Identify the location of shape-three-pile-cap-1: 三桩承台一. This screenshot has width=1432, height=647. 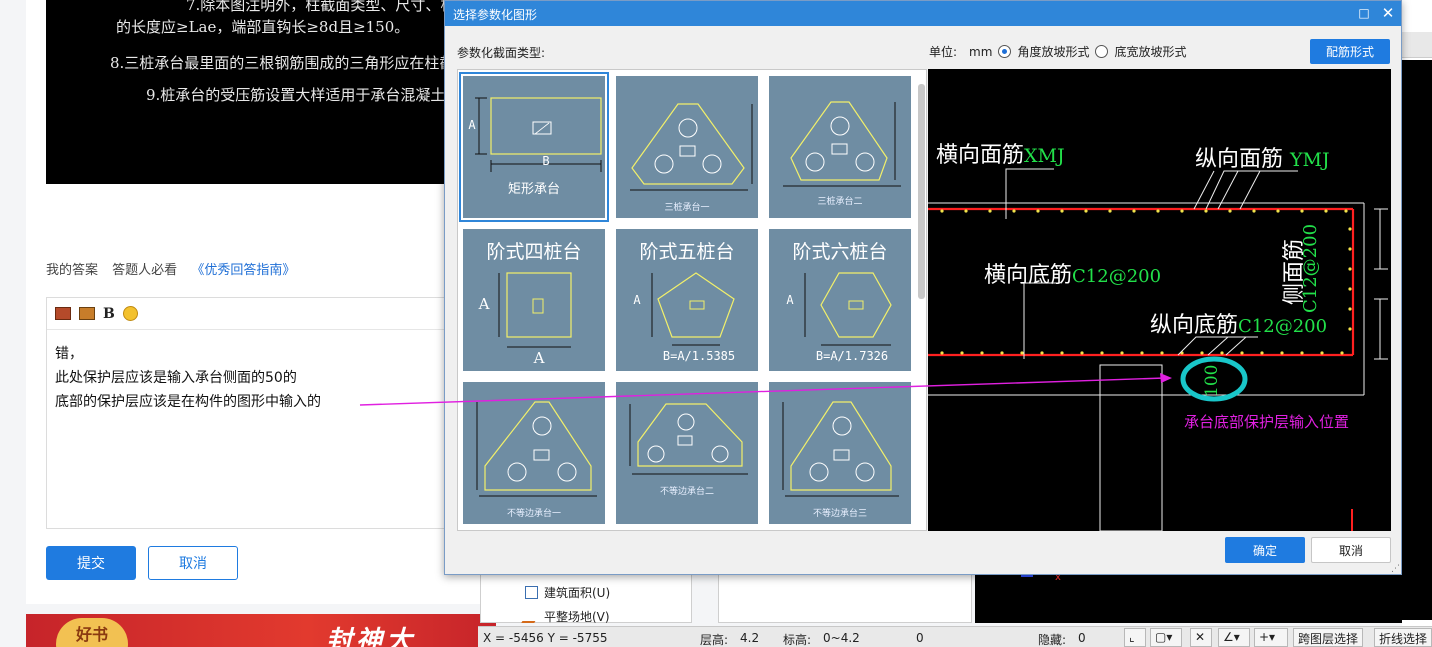
(689, 149).